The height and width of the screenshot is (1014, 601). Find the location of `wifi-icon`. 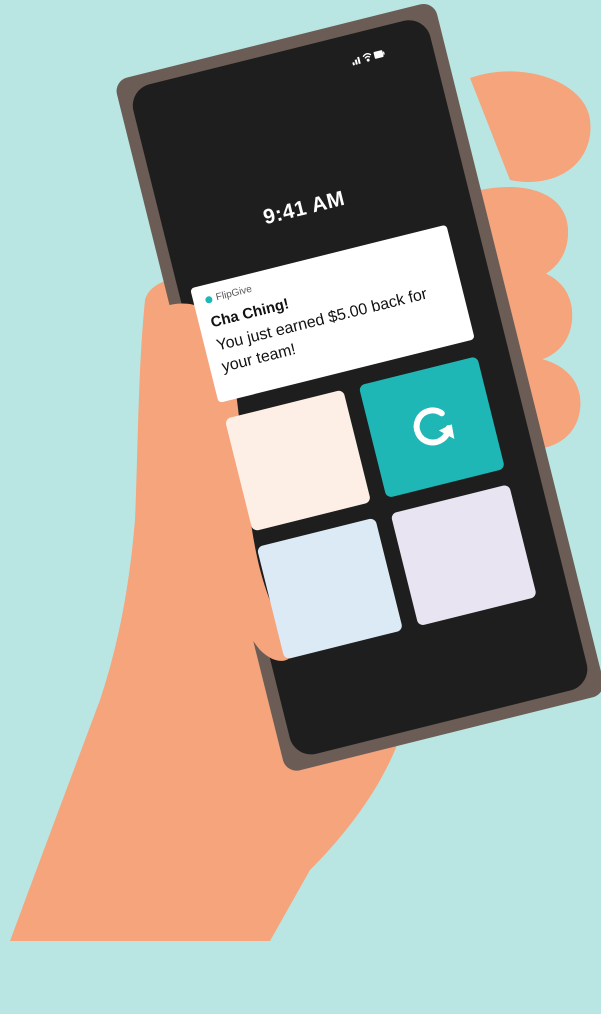

wifi-icon is located at coordinates (367, 57).